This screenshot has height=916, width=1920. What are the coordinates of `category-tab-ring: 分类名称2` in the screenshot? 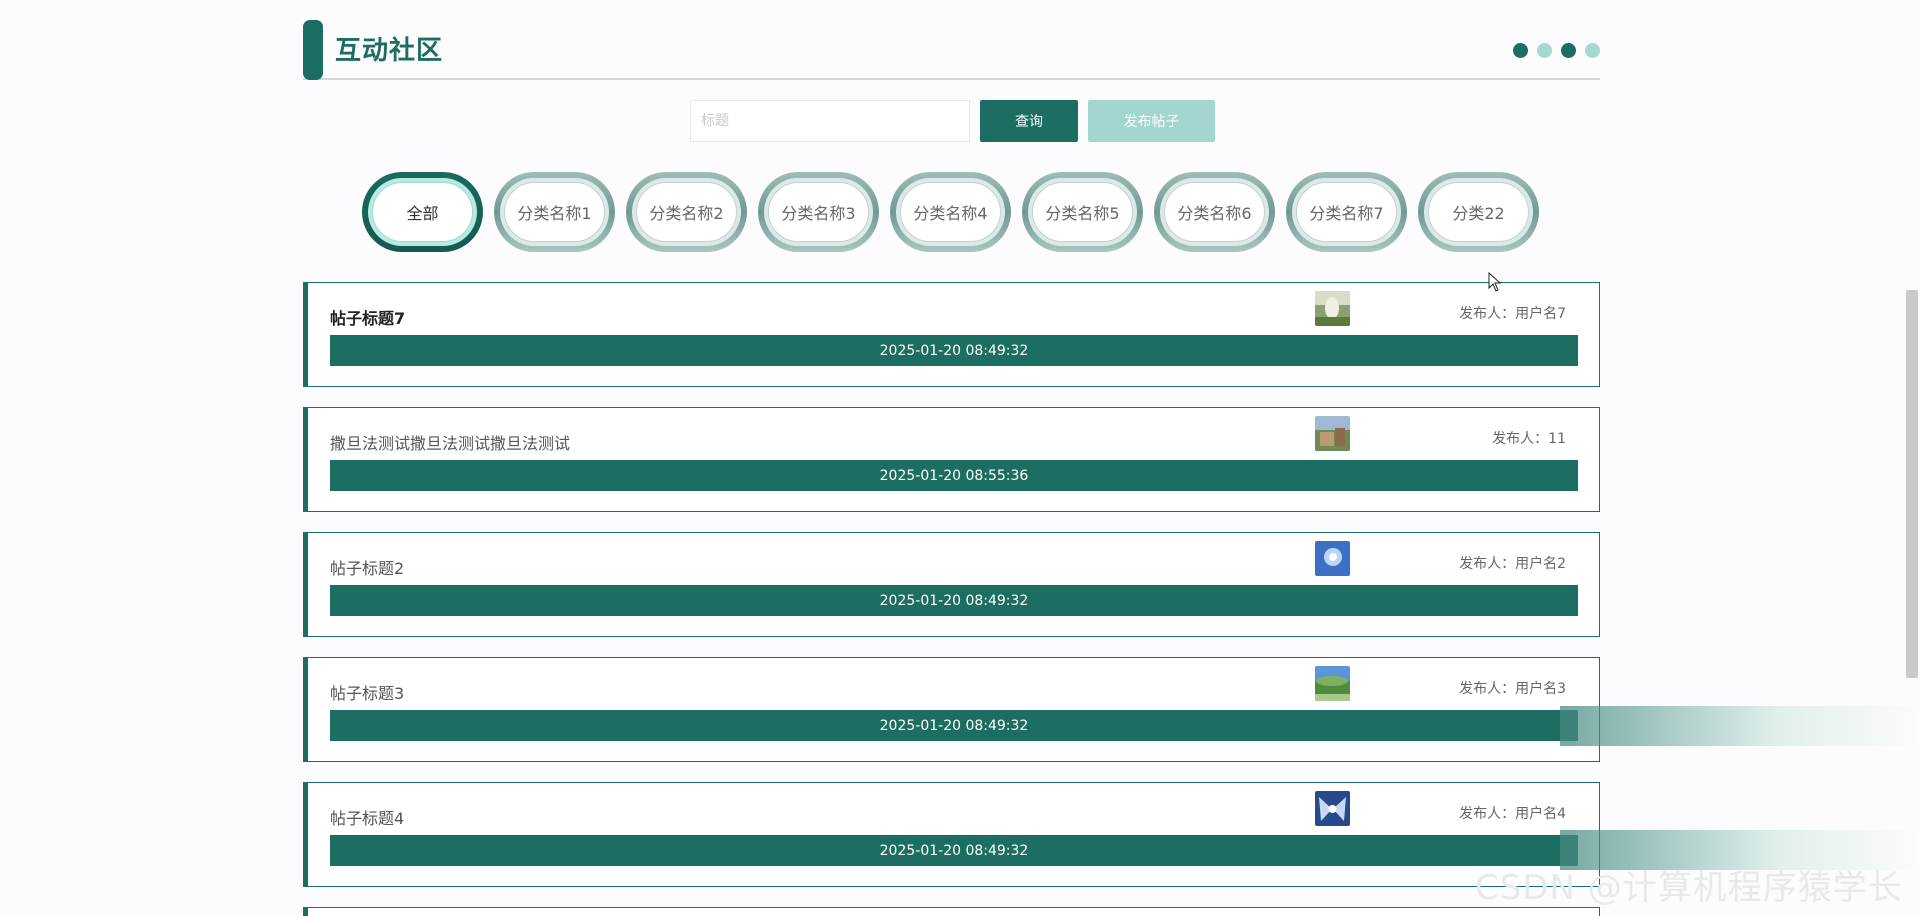 It's located at (686, 212).